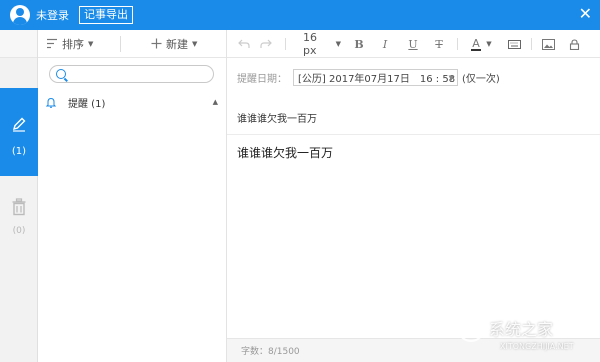 The image size is (600, 362). I want to click on new-note-label: 新建, so click(177, 44).